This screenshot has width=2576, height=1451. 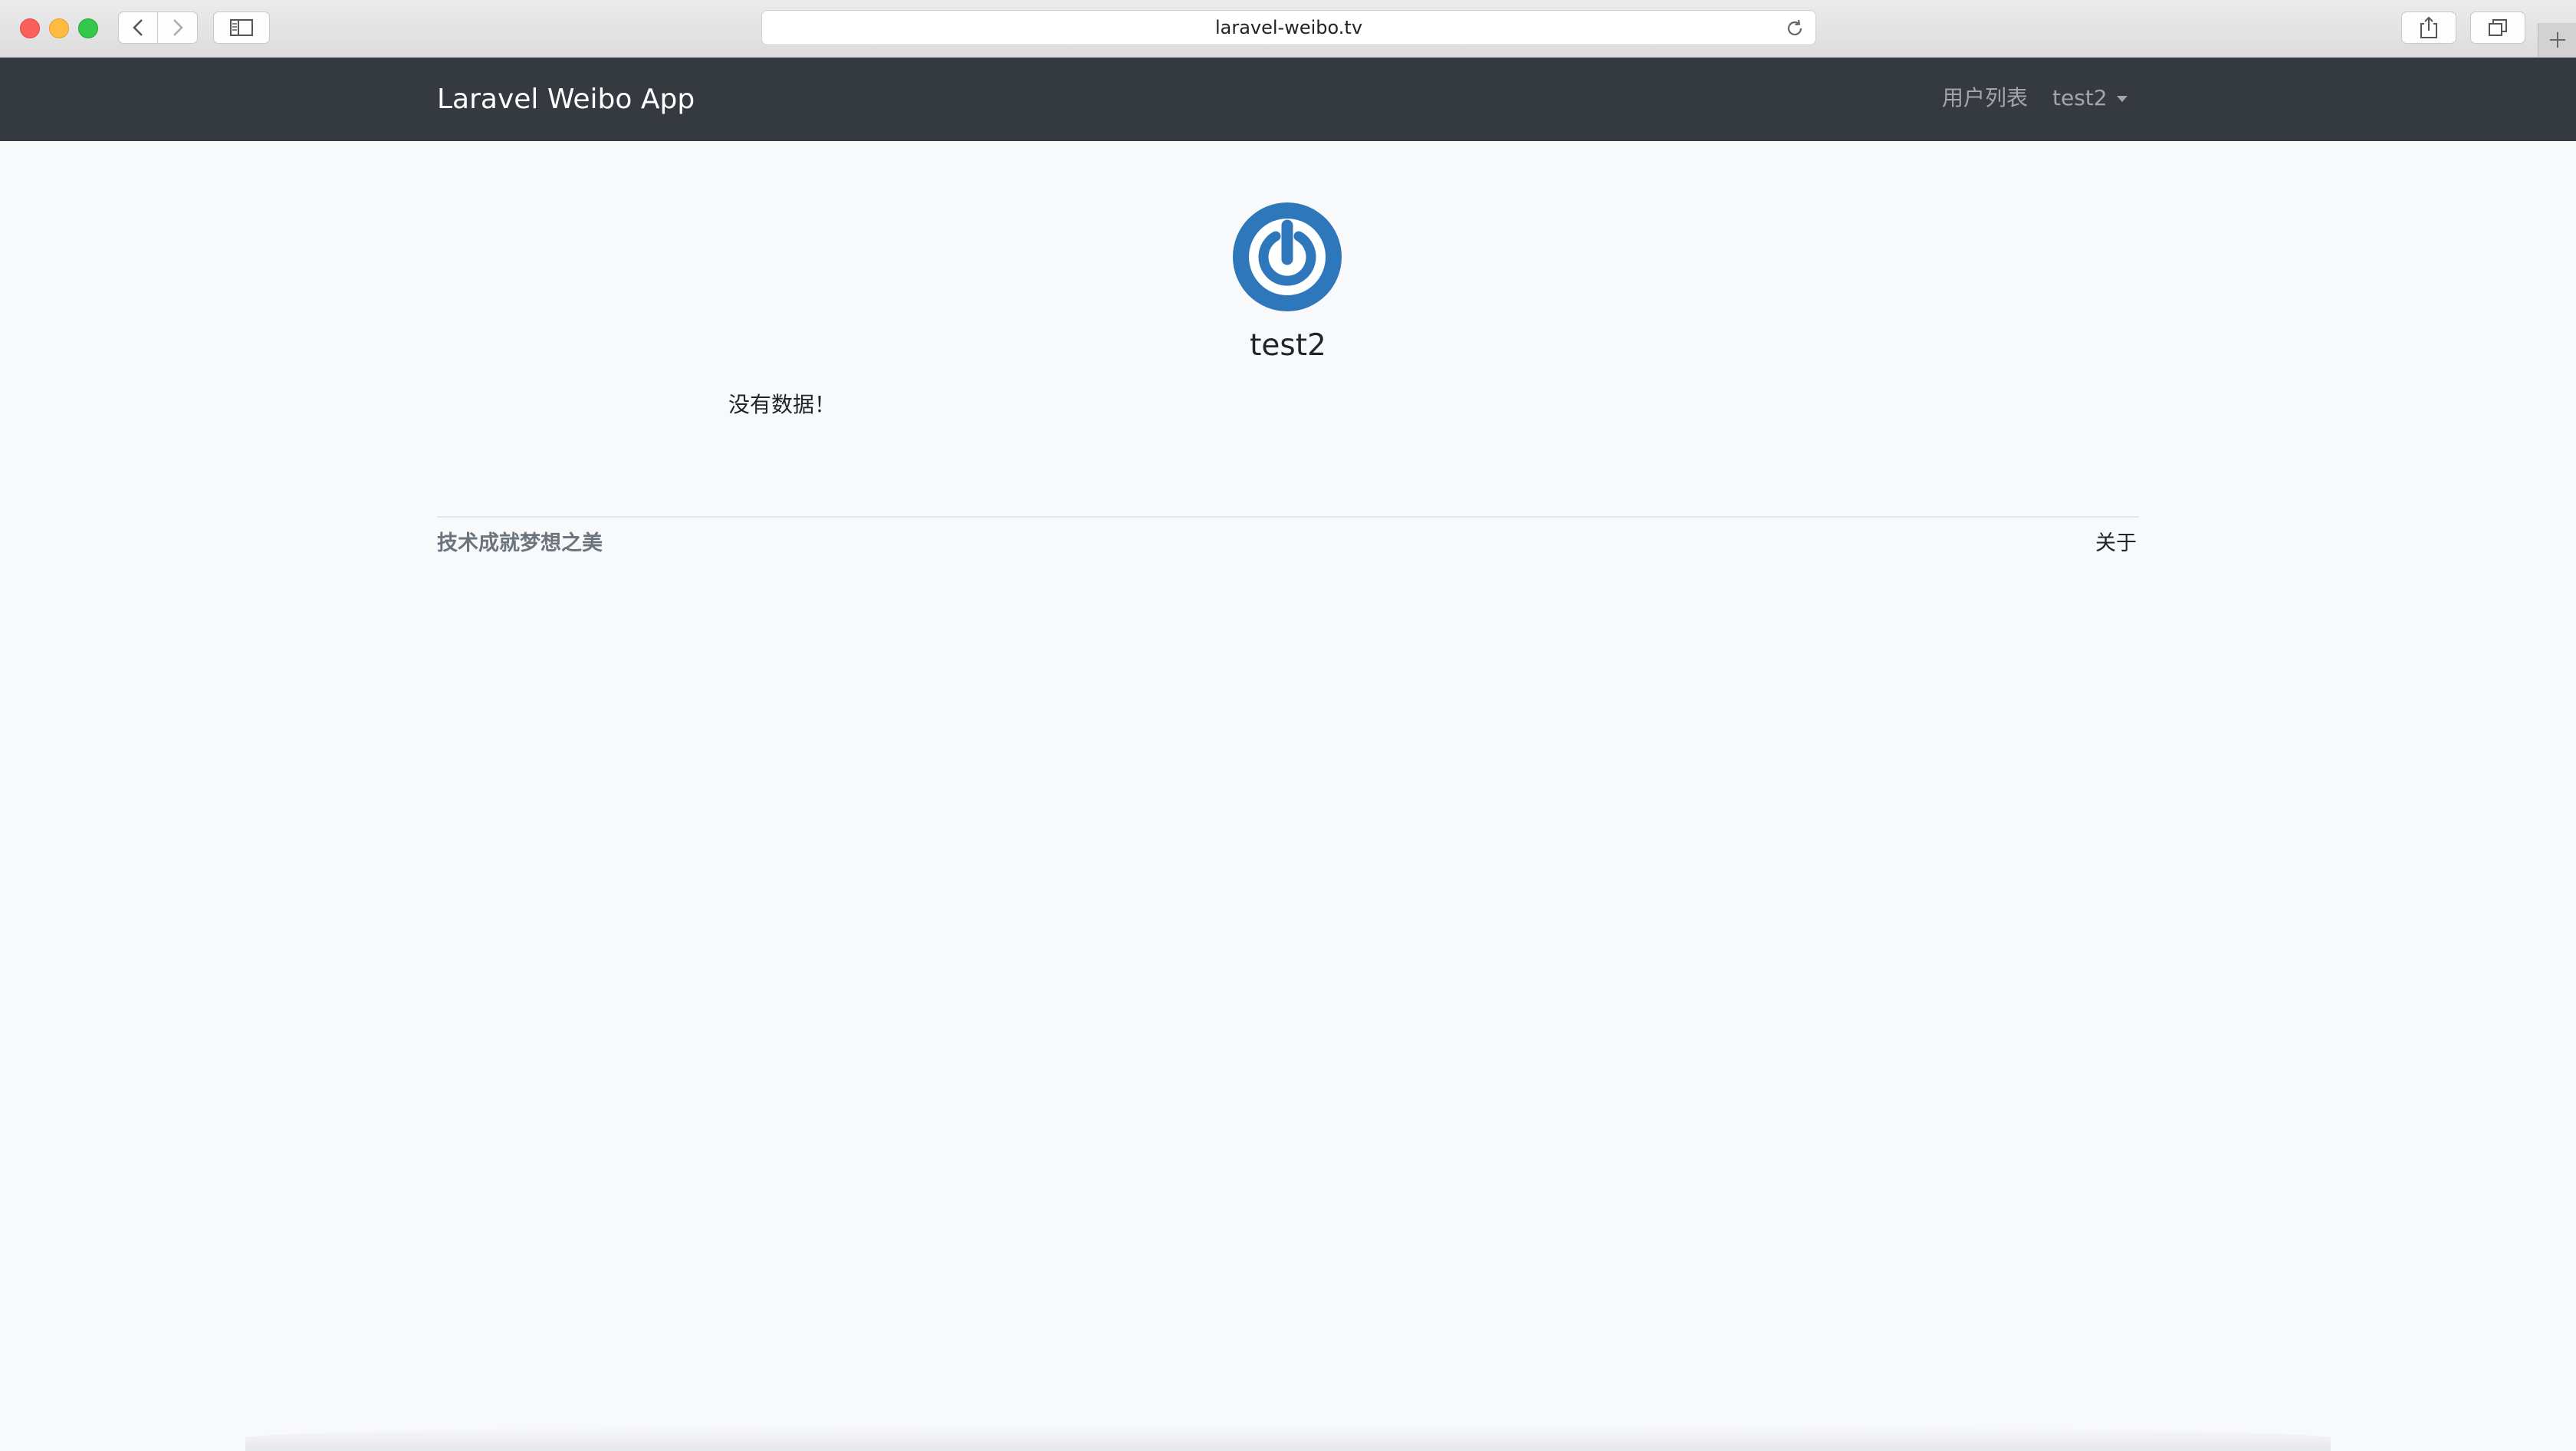 I want to click on footer-about-link: 关于, so click(x=2116, y=541).